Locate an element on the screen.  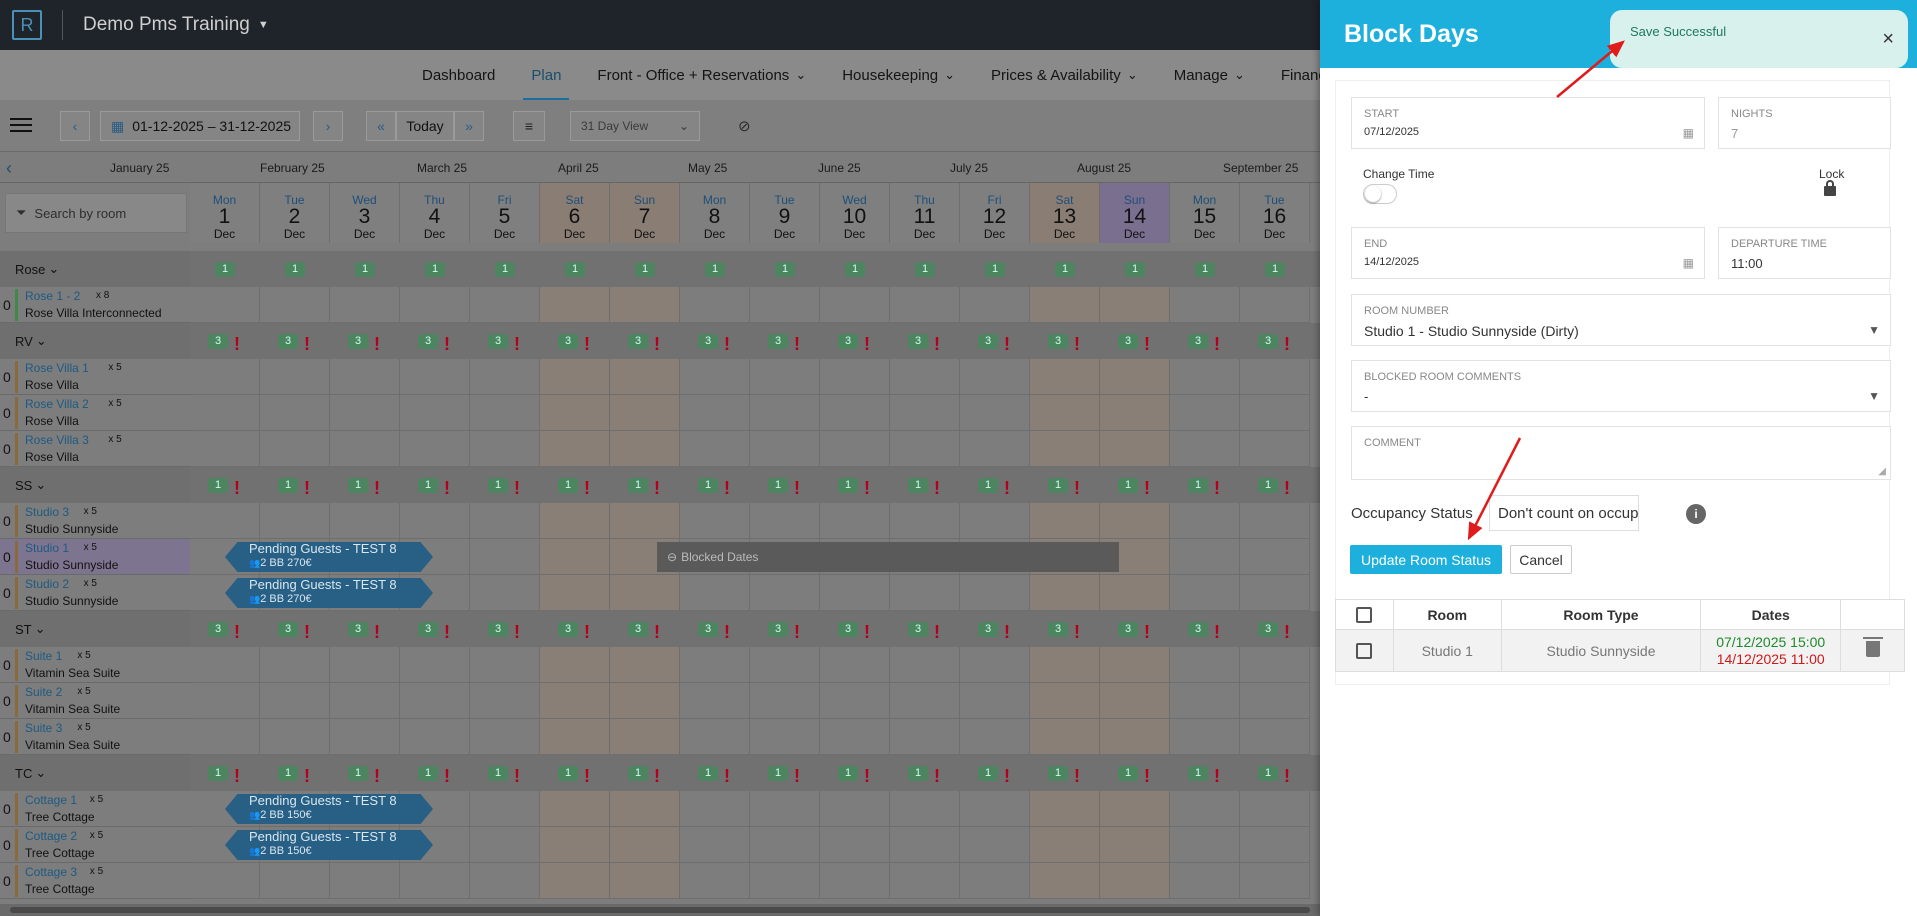
hamburger-icon is located at coordinates (21, 125).